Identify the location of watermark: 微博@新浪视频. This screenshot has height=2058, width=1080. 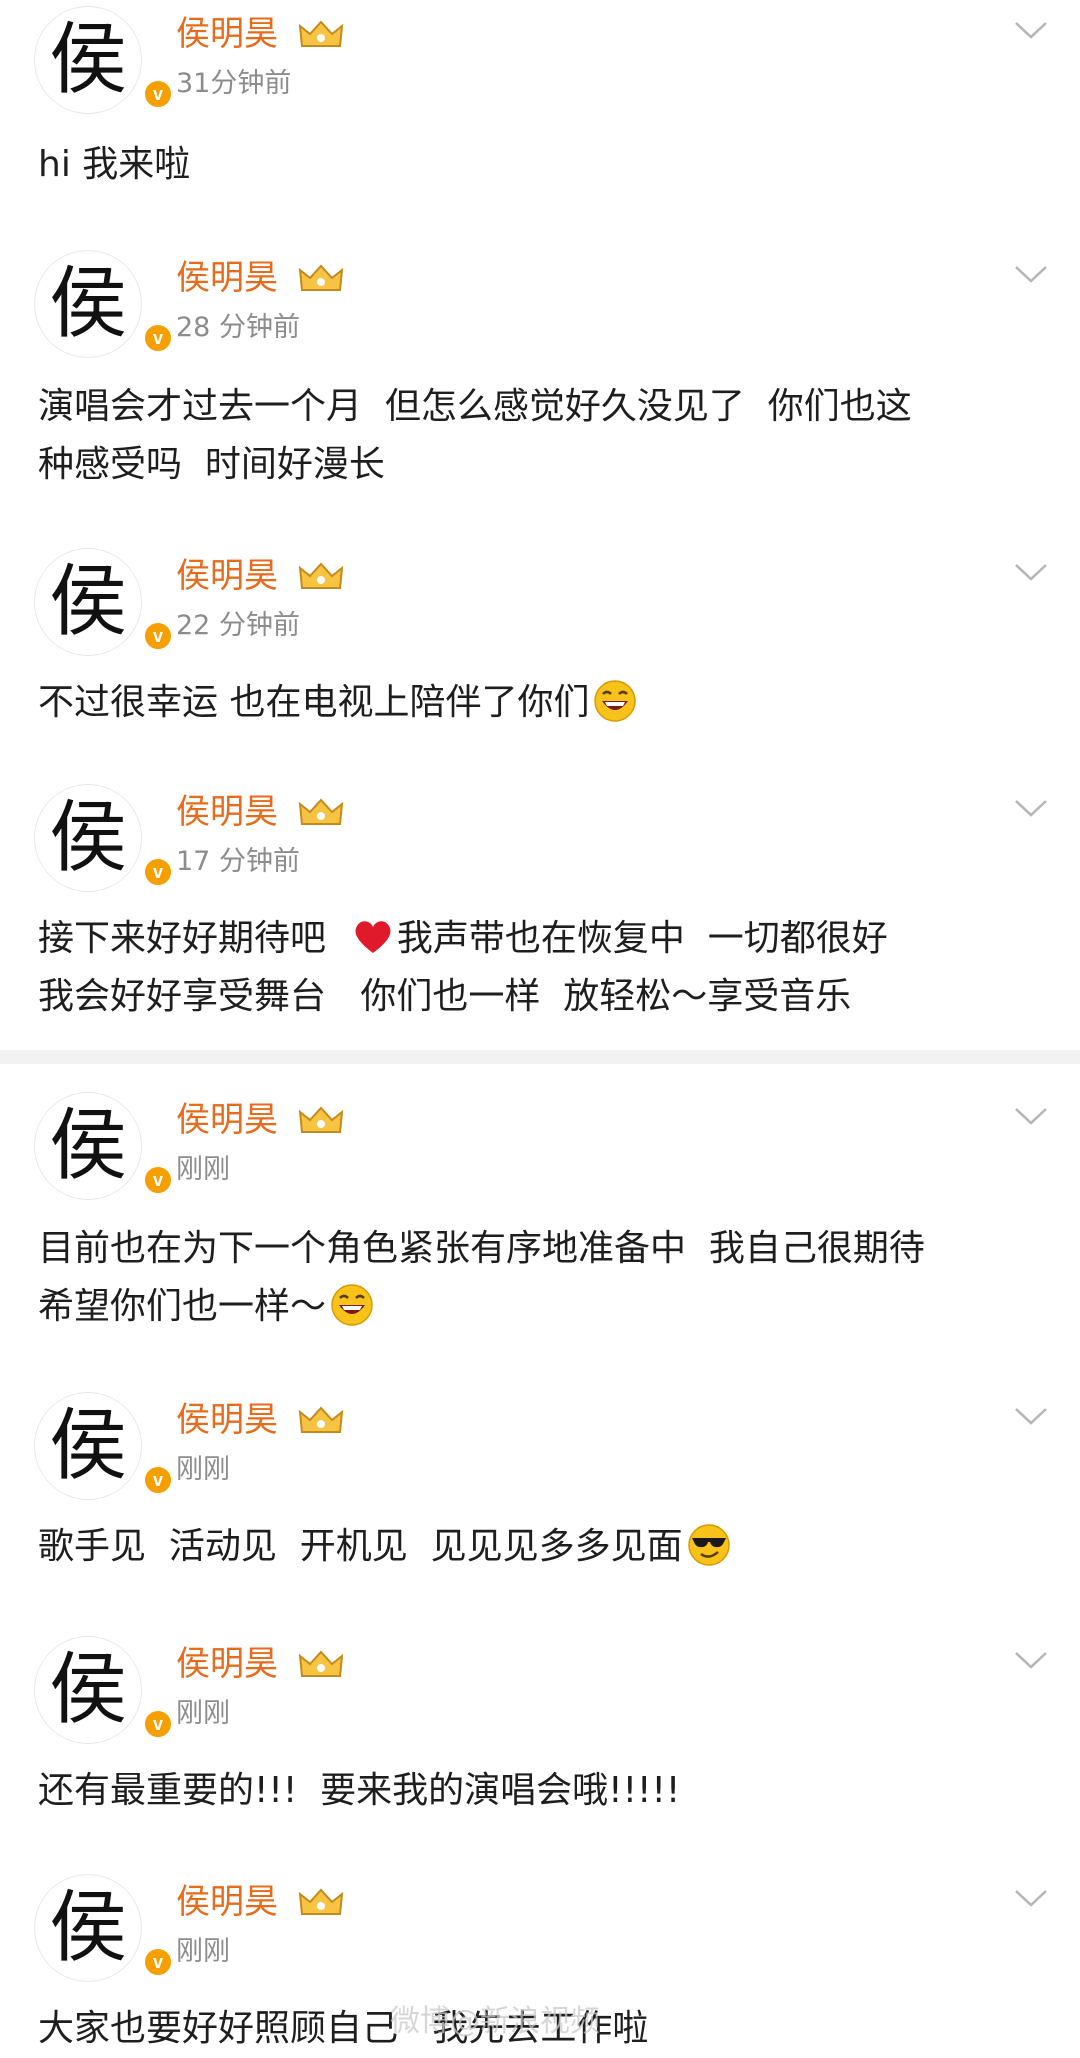
(495, 2021).